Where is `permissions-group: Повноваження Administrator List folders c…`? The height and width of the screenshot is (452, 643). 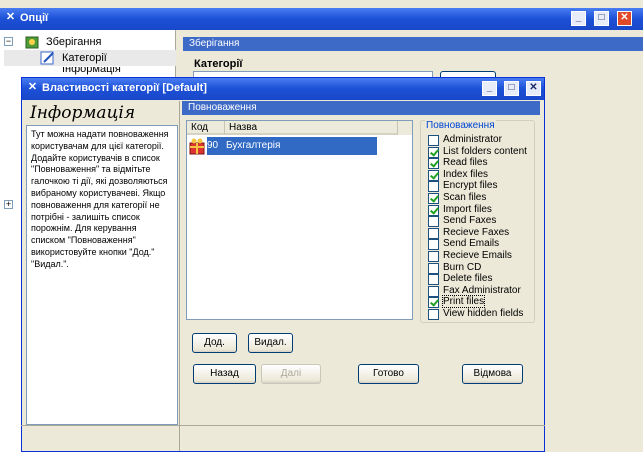 permissions-group: Повноваження Administrator List folders c… is located at coordinates (477, 221).